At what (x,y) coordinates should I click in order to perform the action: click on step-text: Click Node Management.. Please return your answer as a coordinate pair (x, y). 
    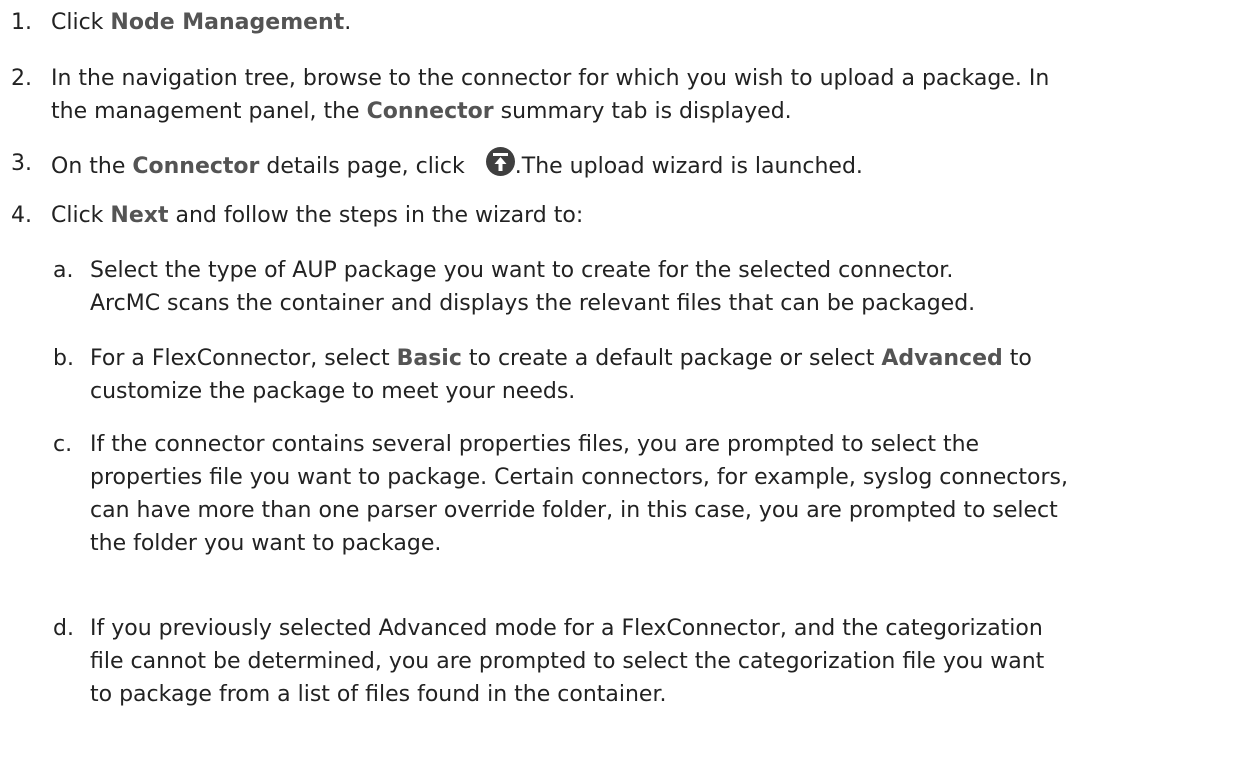
    Looking at the image, I should click on (201, 22).